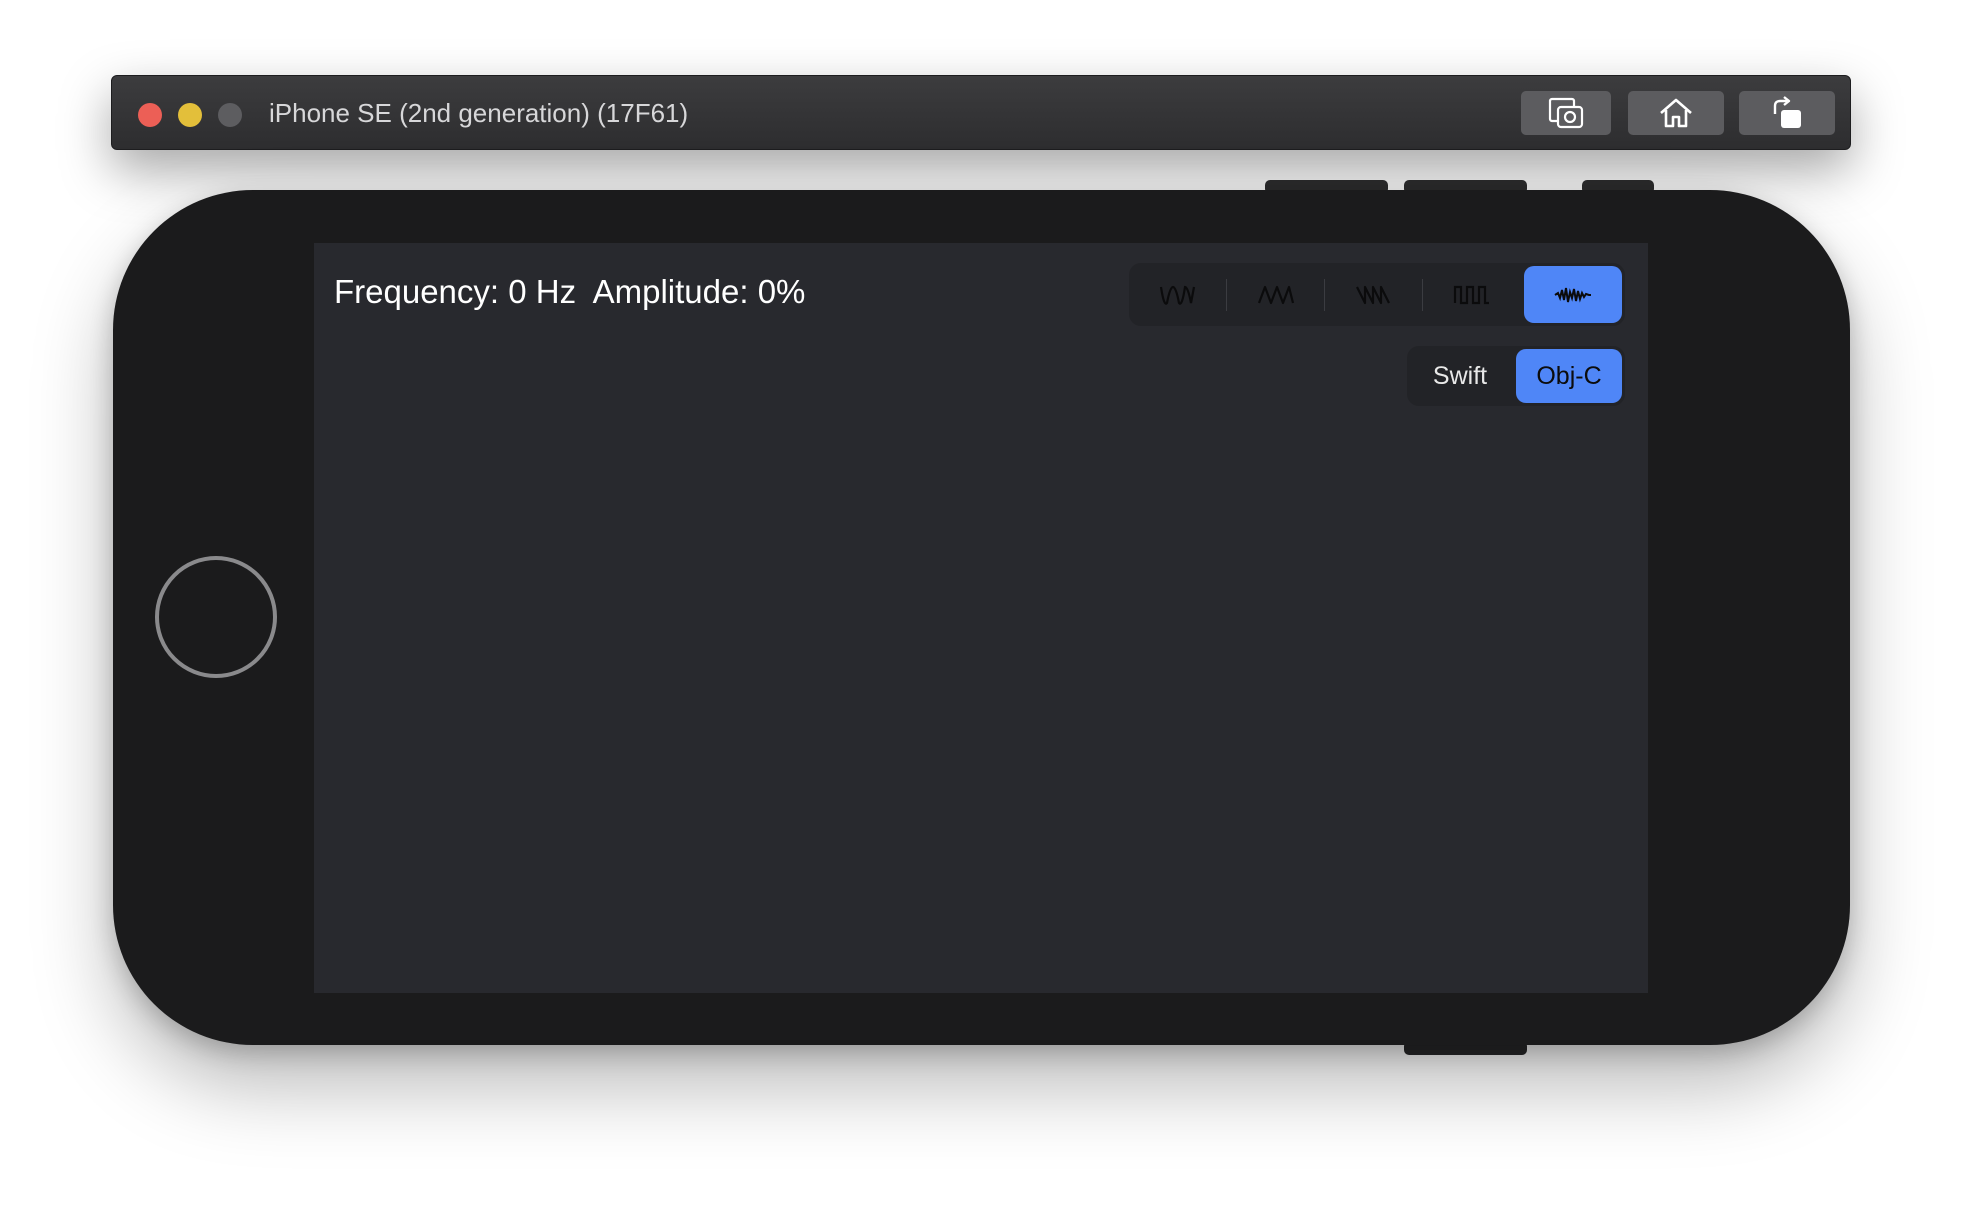  I want to click on waveform-option-noise, so click(1573, 294).